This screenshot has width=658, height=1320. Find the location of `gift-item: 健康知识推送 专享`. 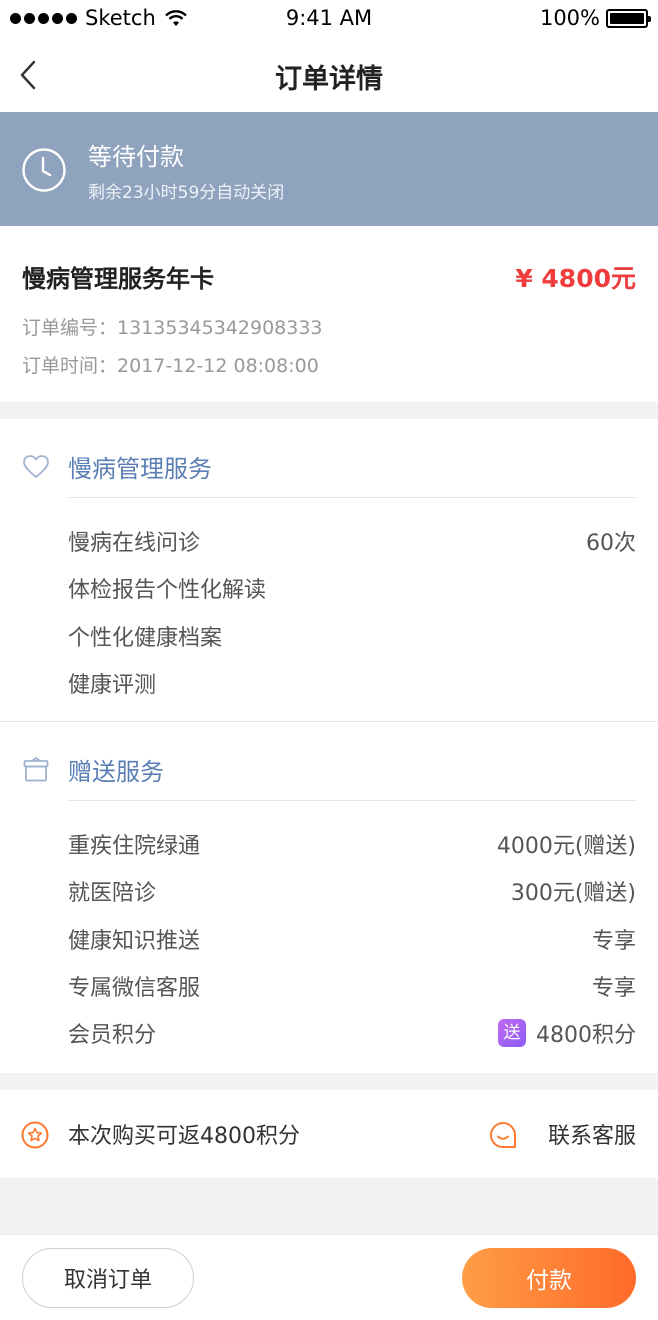

gift-item: 健康知识推送 专享 is located at coordinates (352, 937).